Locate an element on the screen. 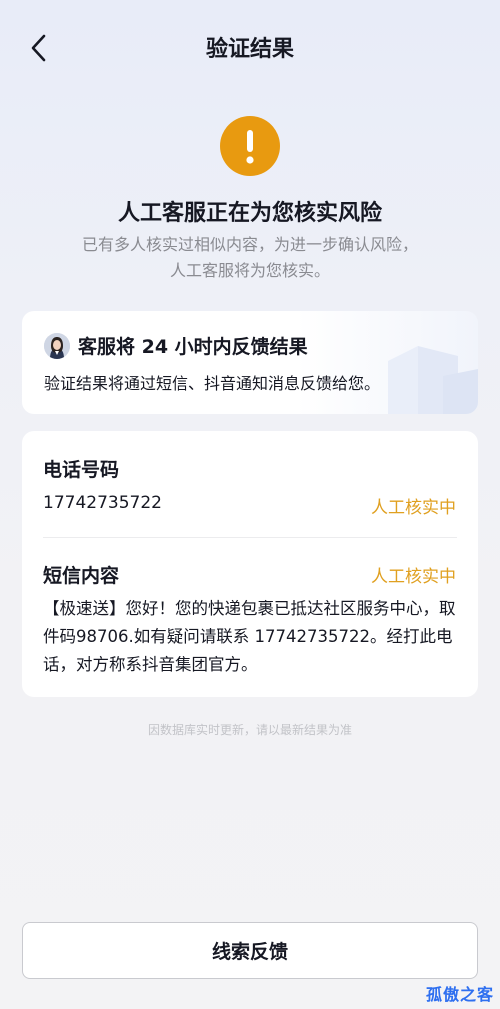 The image size is (500, 1009). footnote: 因数据库实时更新，请以最新结果为准 is located at coordinates (249, 730).